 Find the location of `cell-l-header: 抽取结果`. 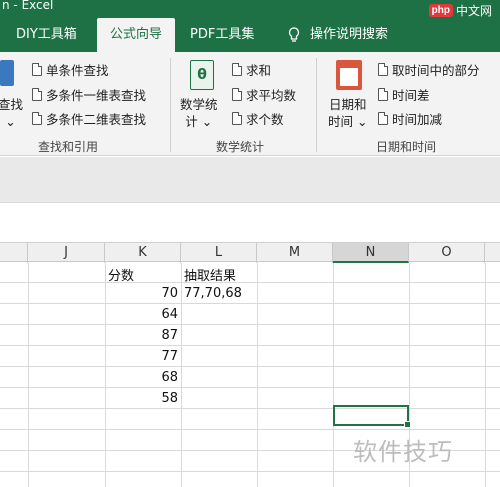

cell-l-header: 抽取结果 is located at coordinates (210, 274).